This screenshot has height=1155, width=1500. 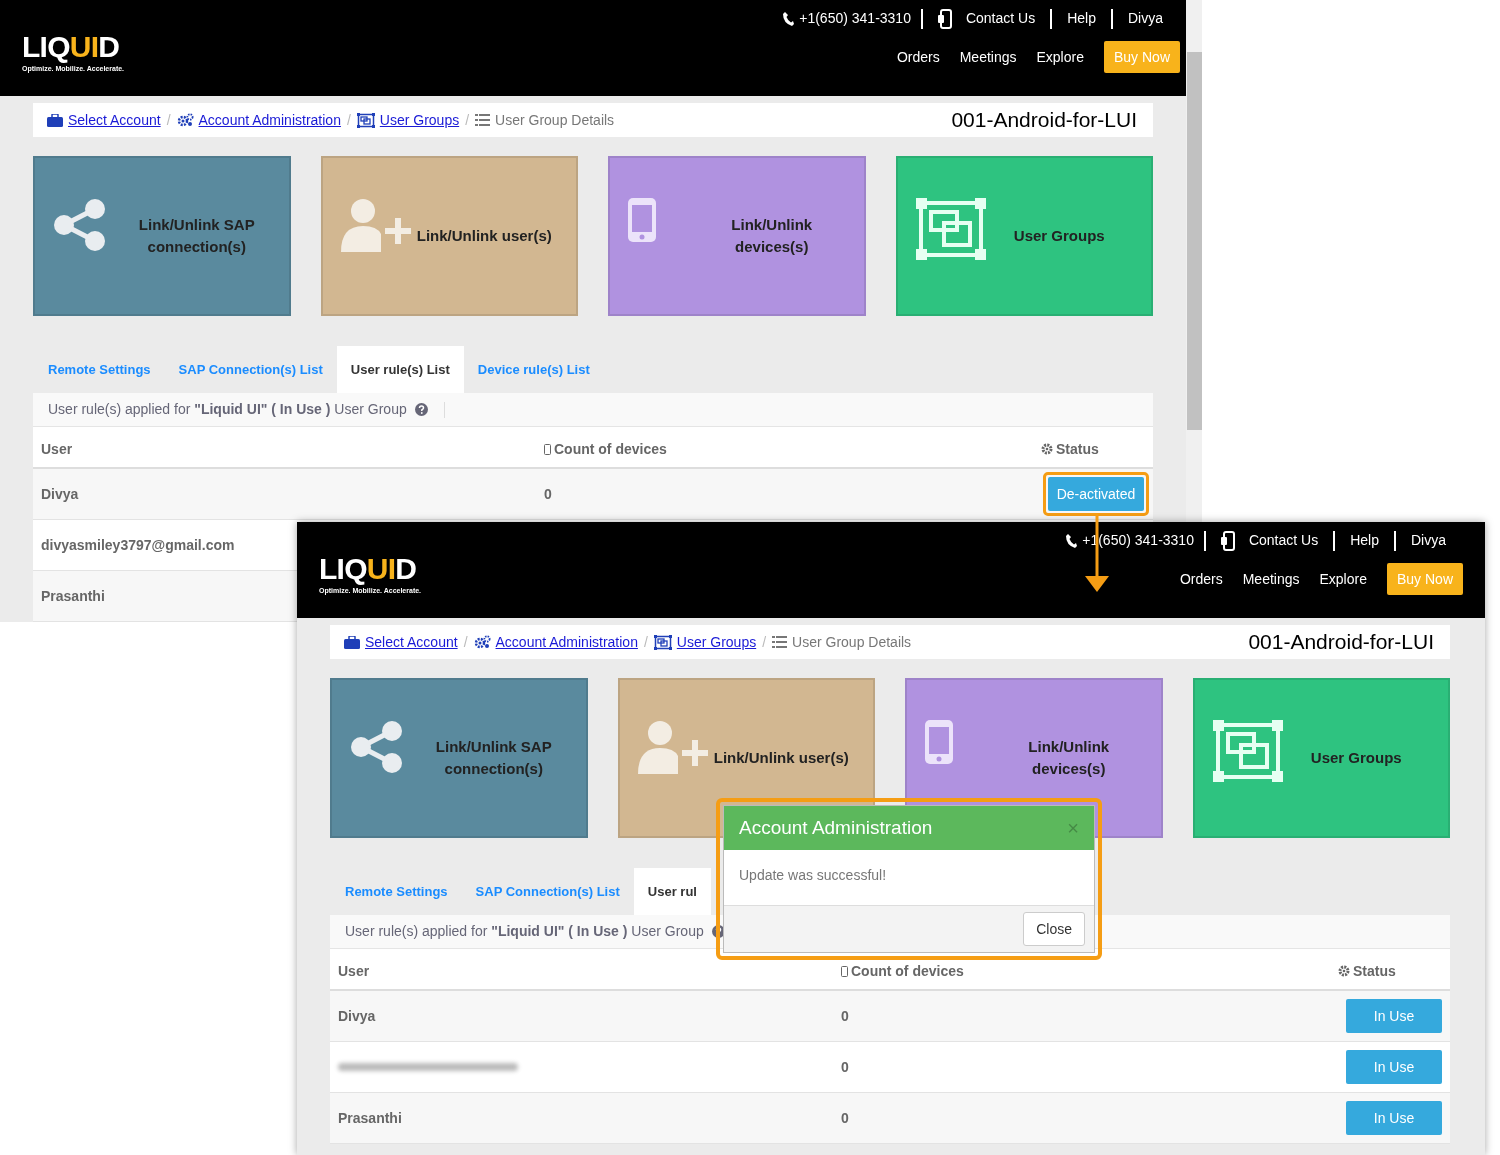 What do you see at coordinates (737, 236) in the screenshot?
I see `action-tile: Link/Unlink devices(s)` at bounding box center [737, 236].